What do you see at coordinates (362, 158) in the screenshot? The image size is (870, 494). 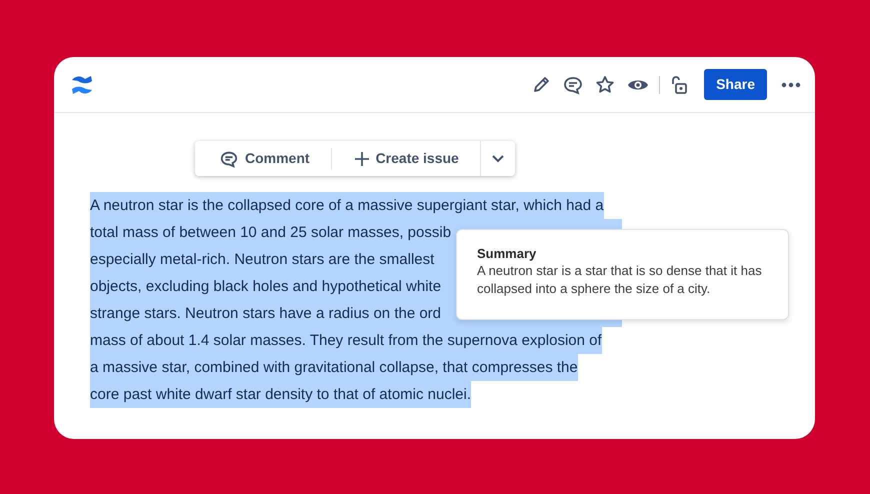 I see `plus-icon` at bounding box center [362, 158].